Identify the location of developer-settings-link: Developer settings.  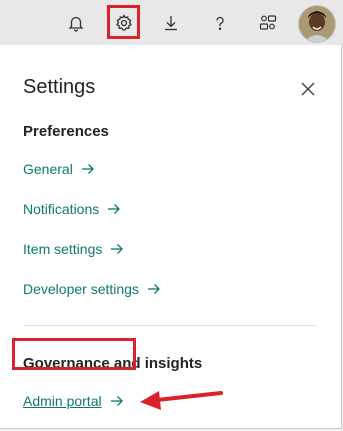
(92, 289).